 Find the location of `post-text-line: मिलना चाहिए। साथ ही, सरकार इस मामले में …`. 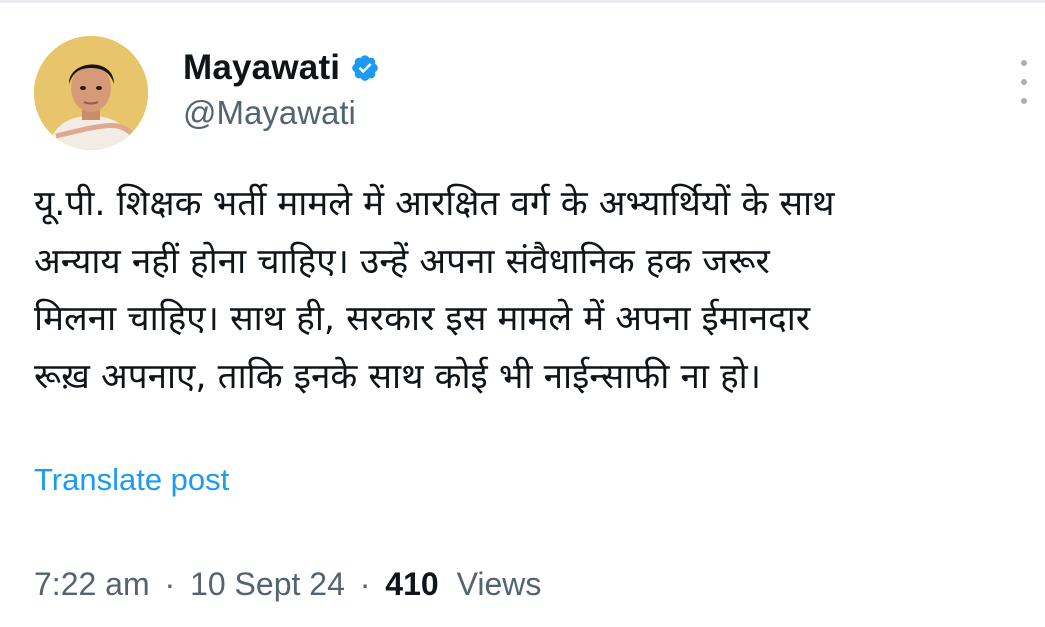

post-text-line: मिलना चाहिए। साथ ही, सरकार इस मामले में … is located at coordinates (422, 319).